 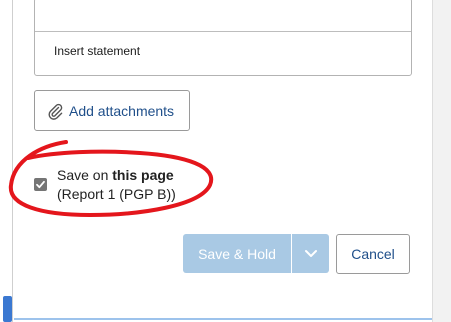 I want to click on chevron-down-icon, so click(x=310, y=253).